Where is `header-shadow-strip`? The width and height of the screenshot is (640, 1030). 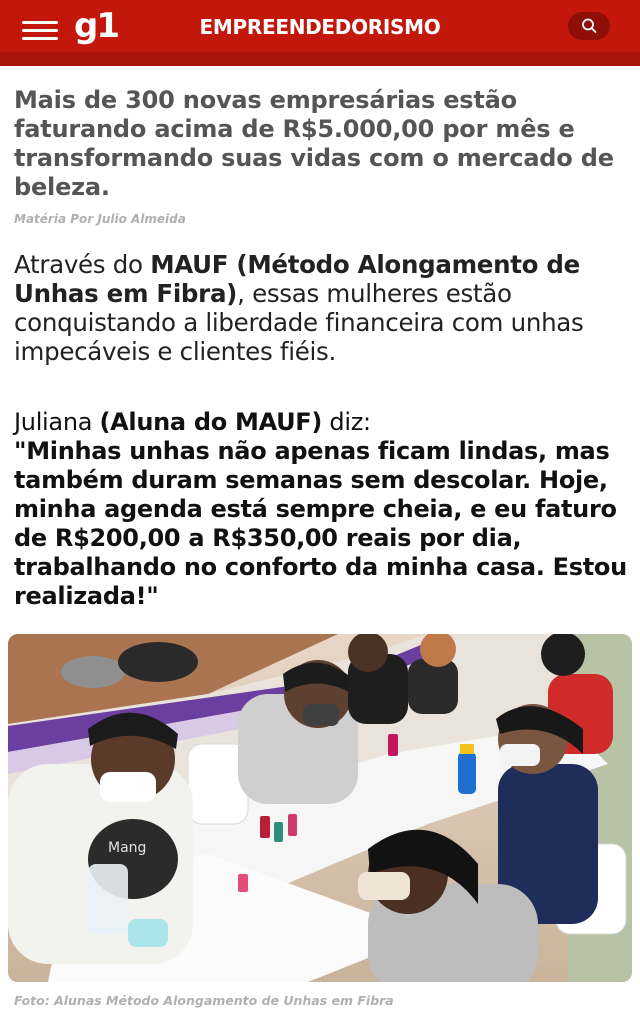
header-shadow-strip is located at coordinates (320, 59).